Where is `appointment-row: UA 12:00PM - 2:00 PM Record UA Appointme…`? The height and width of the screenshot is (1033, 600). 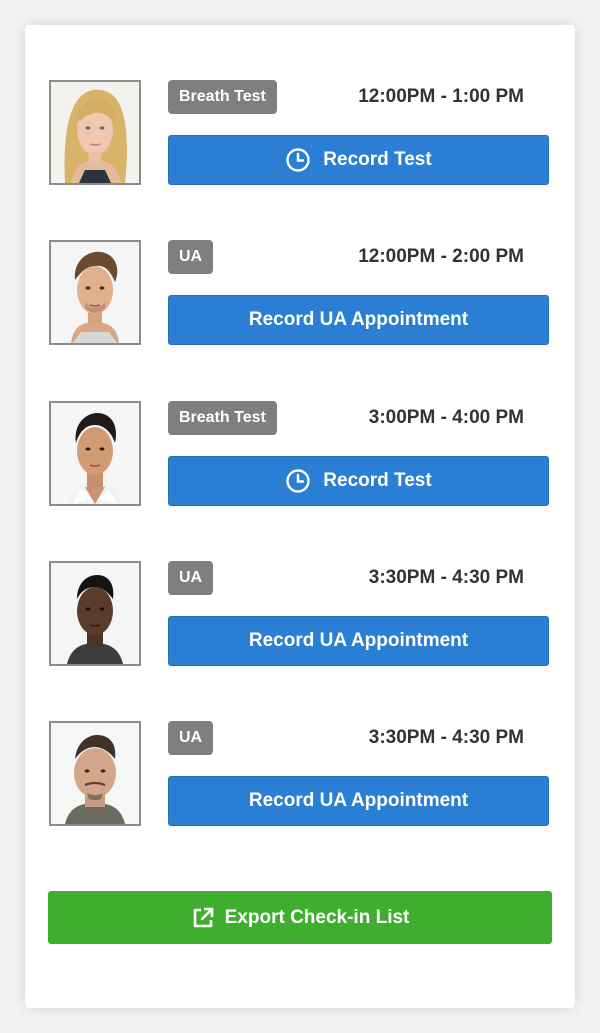
appointment-row: UA 12:00PM - 2:00 PM Record UA Appointme… is located at coordinates (300, 295).